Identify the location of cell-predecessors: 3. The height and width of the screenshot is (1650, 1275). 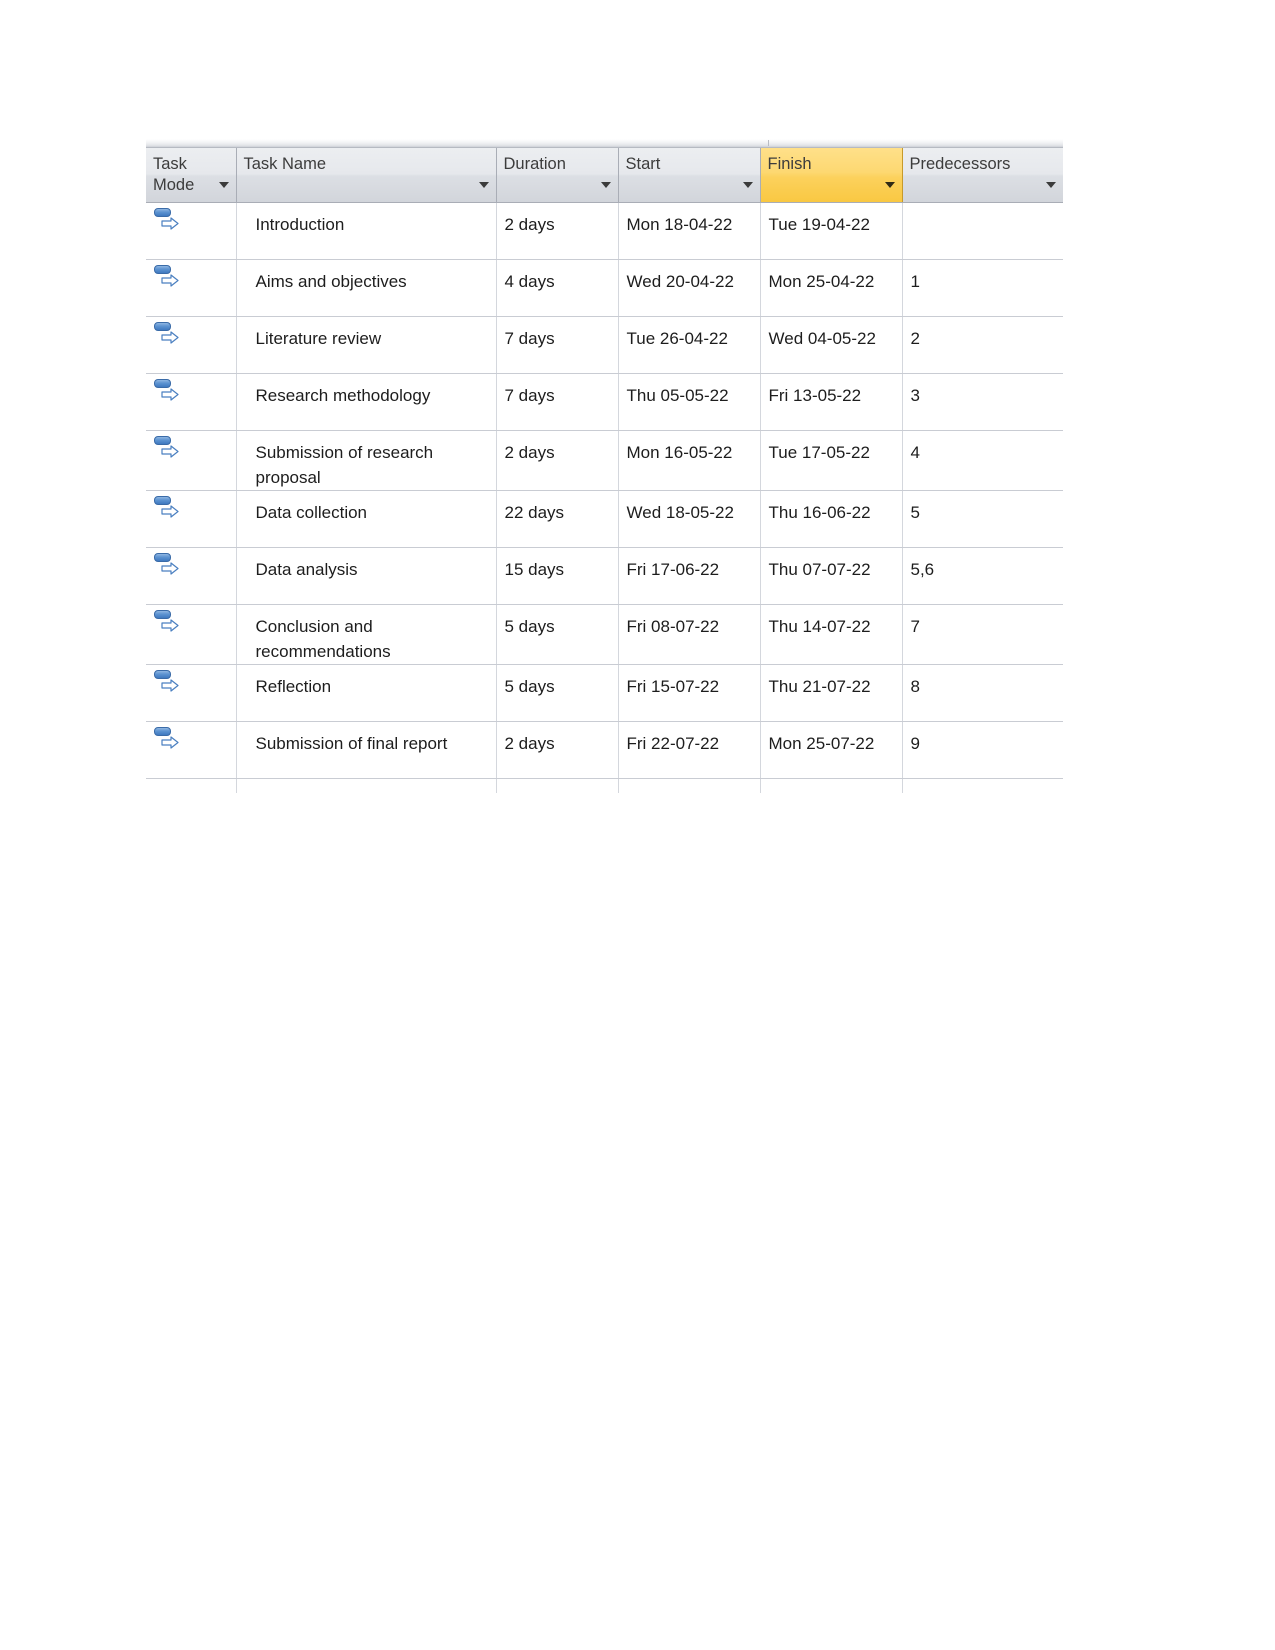
(982, 402).